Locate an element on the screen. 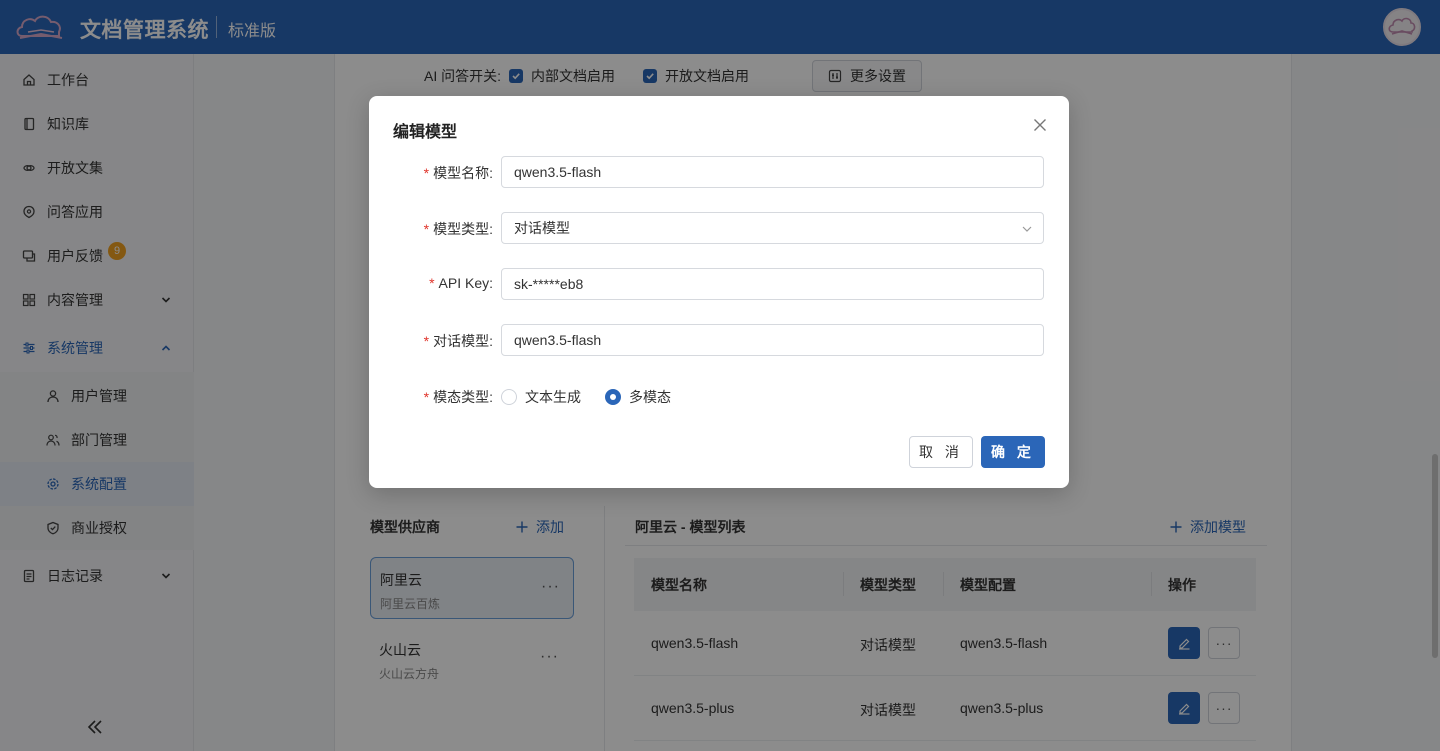 This screenshot has height=751, width=1440. modality-radio-group: 文本生成 多模态 is located at coordinates (586, 397).